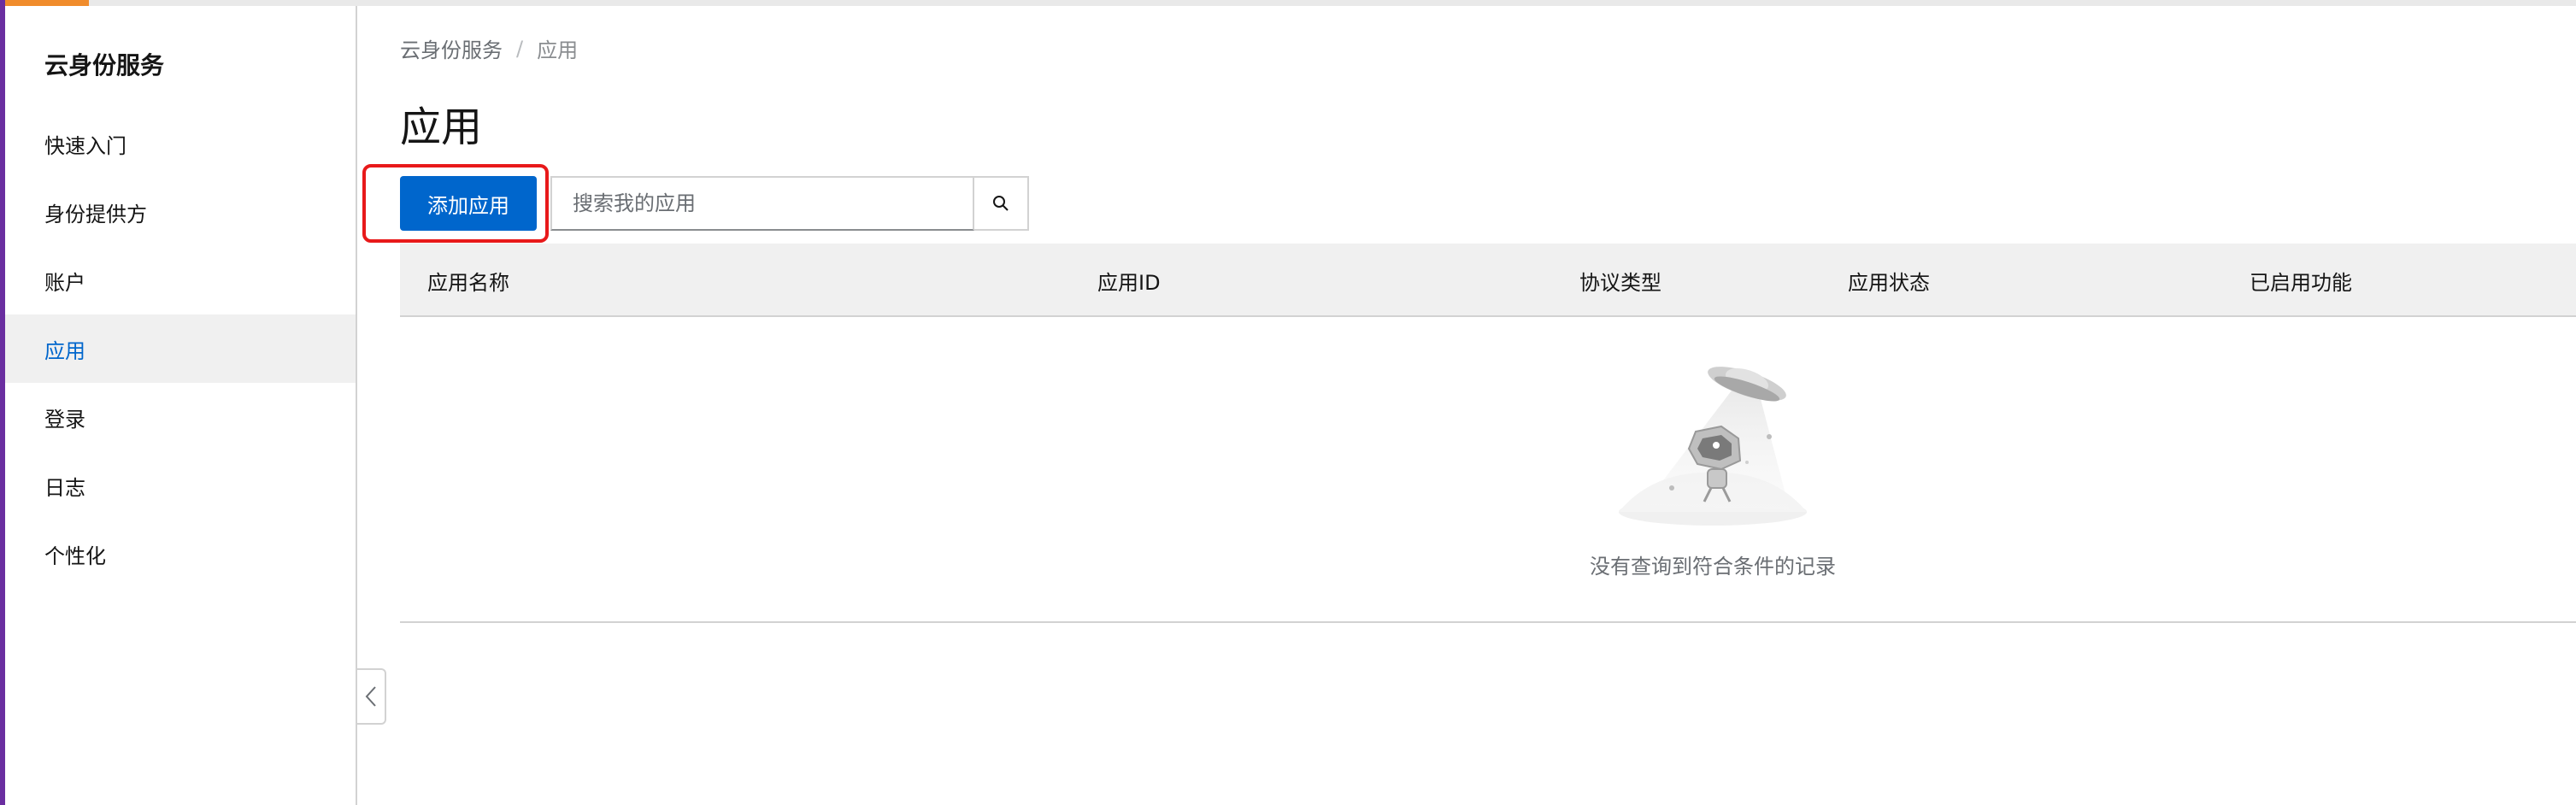  What do you see at coordinates (180, 417) in the screenshot?
I see `sidebar-item-login: 登录` at bounding box center [180, 417].